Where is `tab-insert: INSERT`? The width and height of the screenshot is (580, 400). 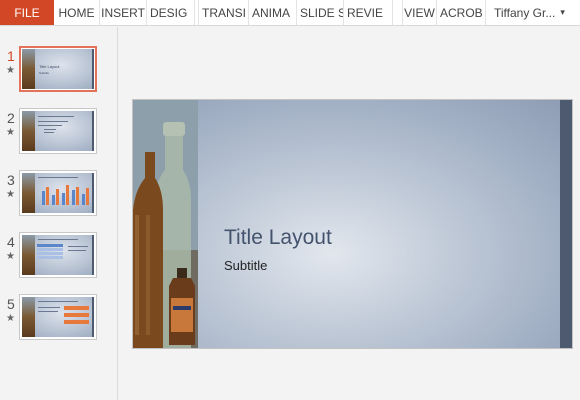
tab-insert: INSERT is located at coordinates (123, 12).